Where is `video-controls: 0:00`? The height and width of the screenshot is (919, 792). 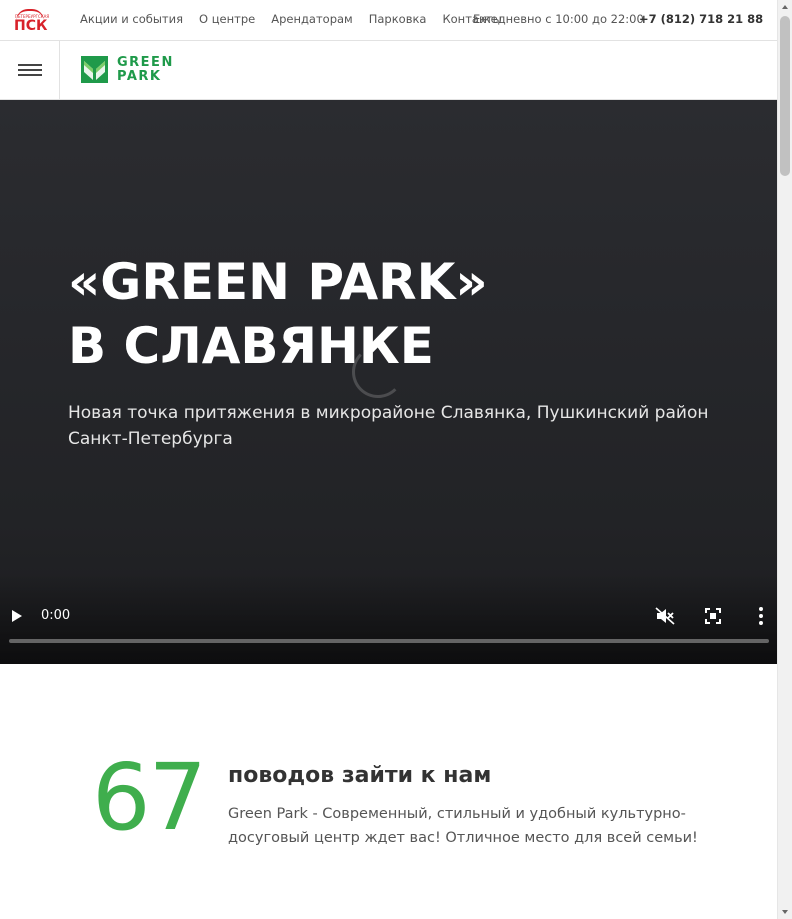 video-controls: 0:00 is located at coordinates (388, 629).